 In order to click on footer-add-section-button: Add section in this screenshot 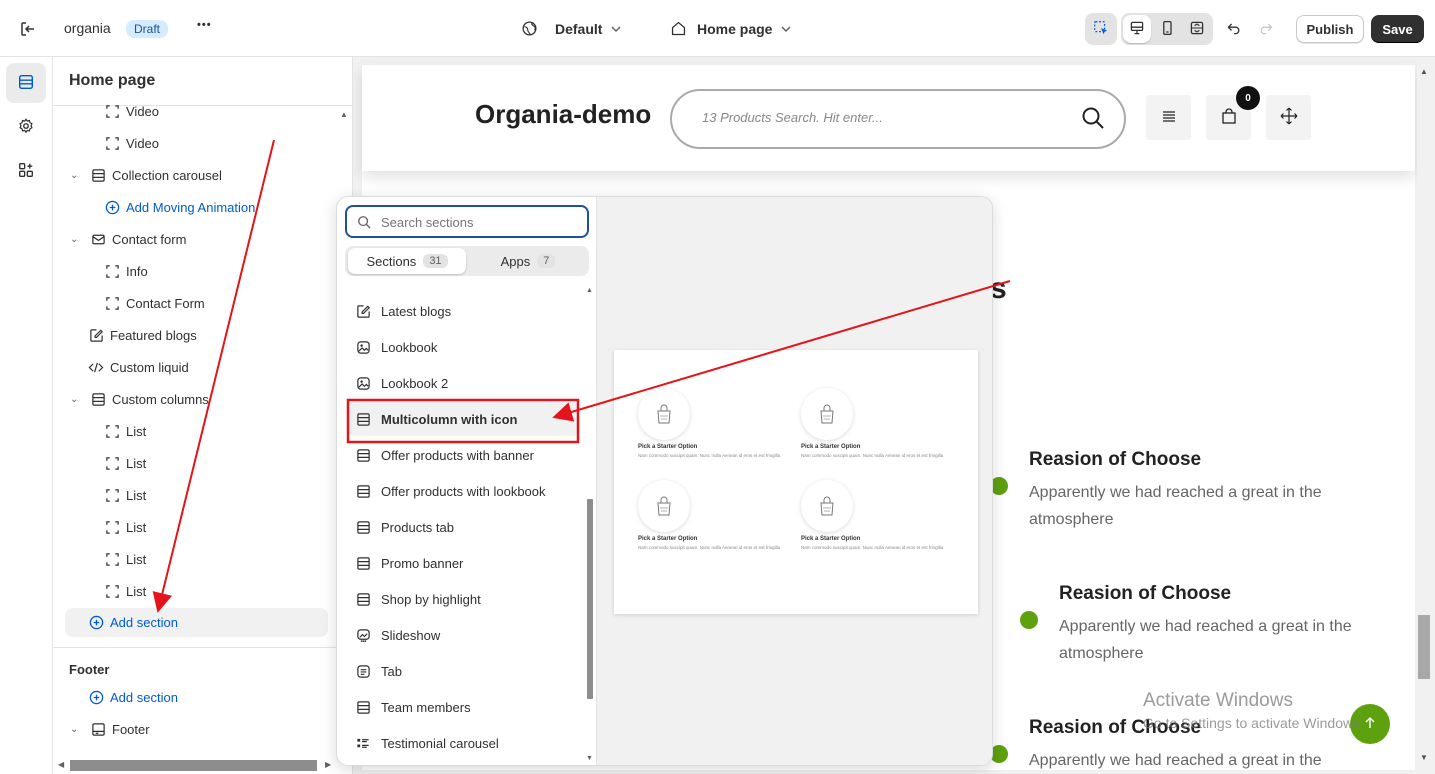, I will do `click(133, 697)`.